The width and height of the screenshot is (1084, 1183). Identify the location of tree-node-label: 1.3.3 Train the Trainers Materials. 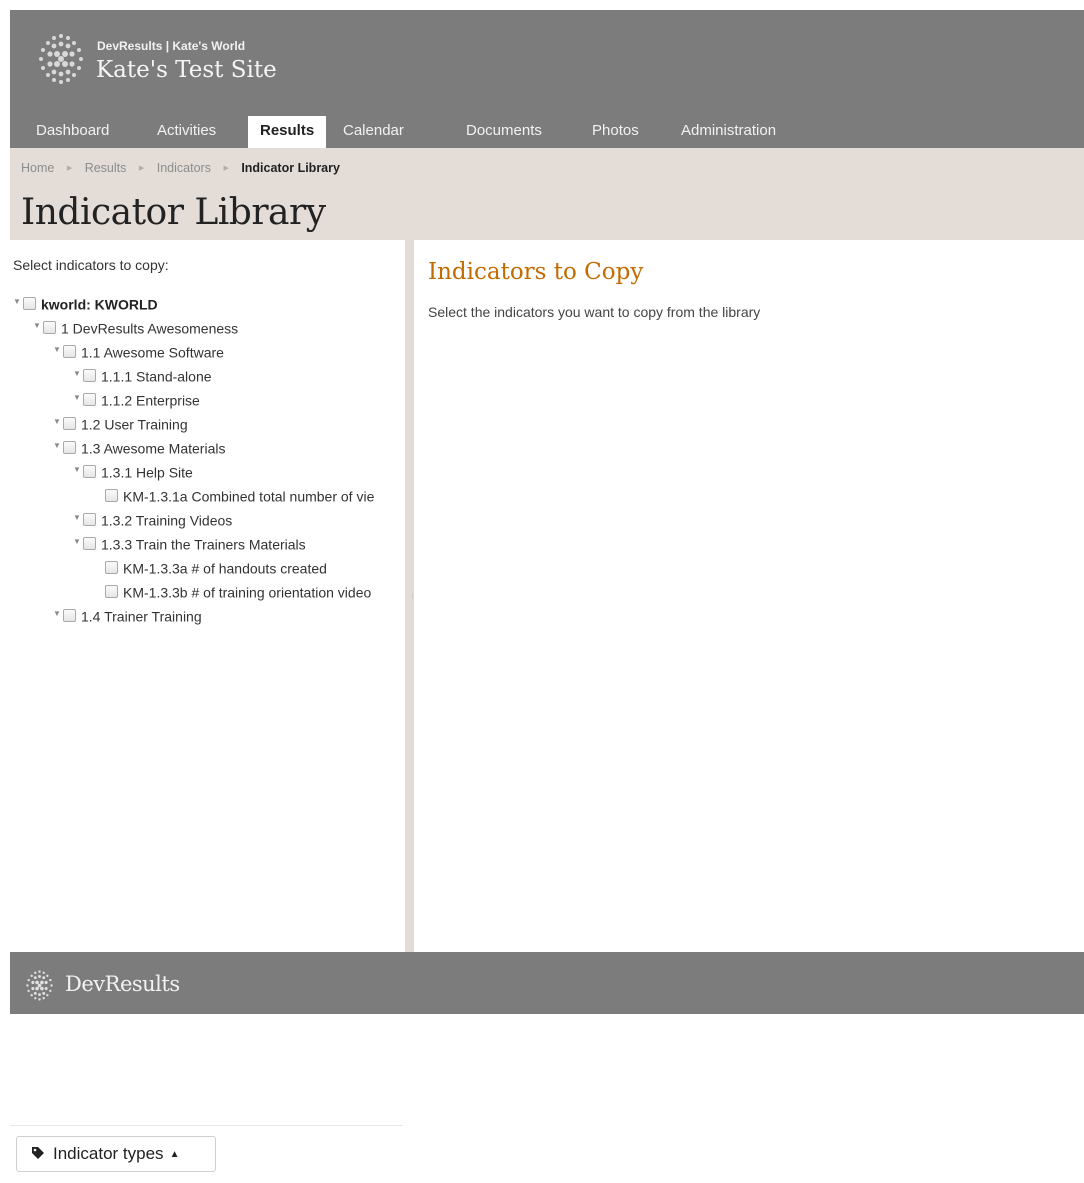
(203, 544).